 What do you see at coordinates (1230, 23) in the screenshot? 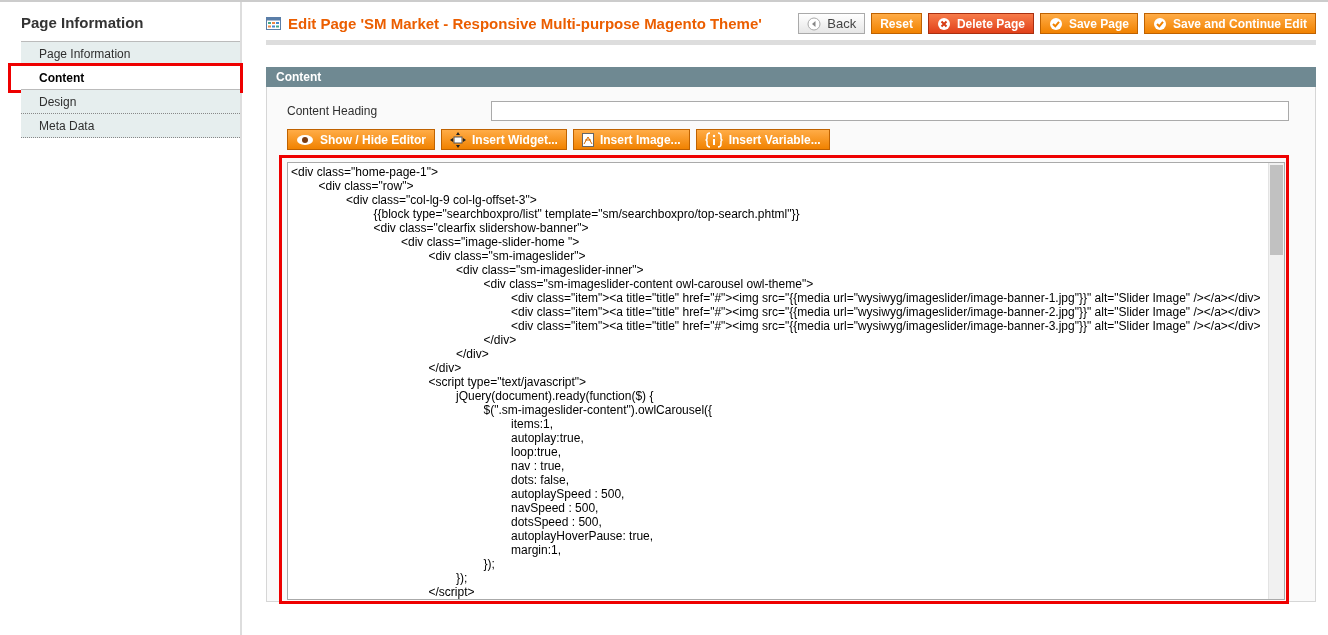
I see `save-button: Save and Continue Edit` at bounding box center [1230, 23].